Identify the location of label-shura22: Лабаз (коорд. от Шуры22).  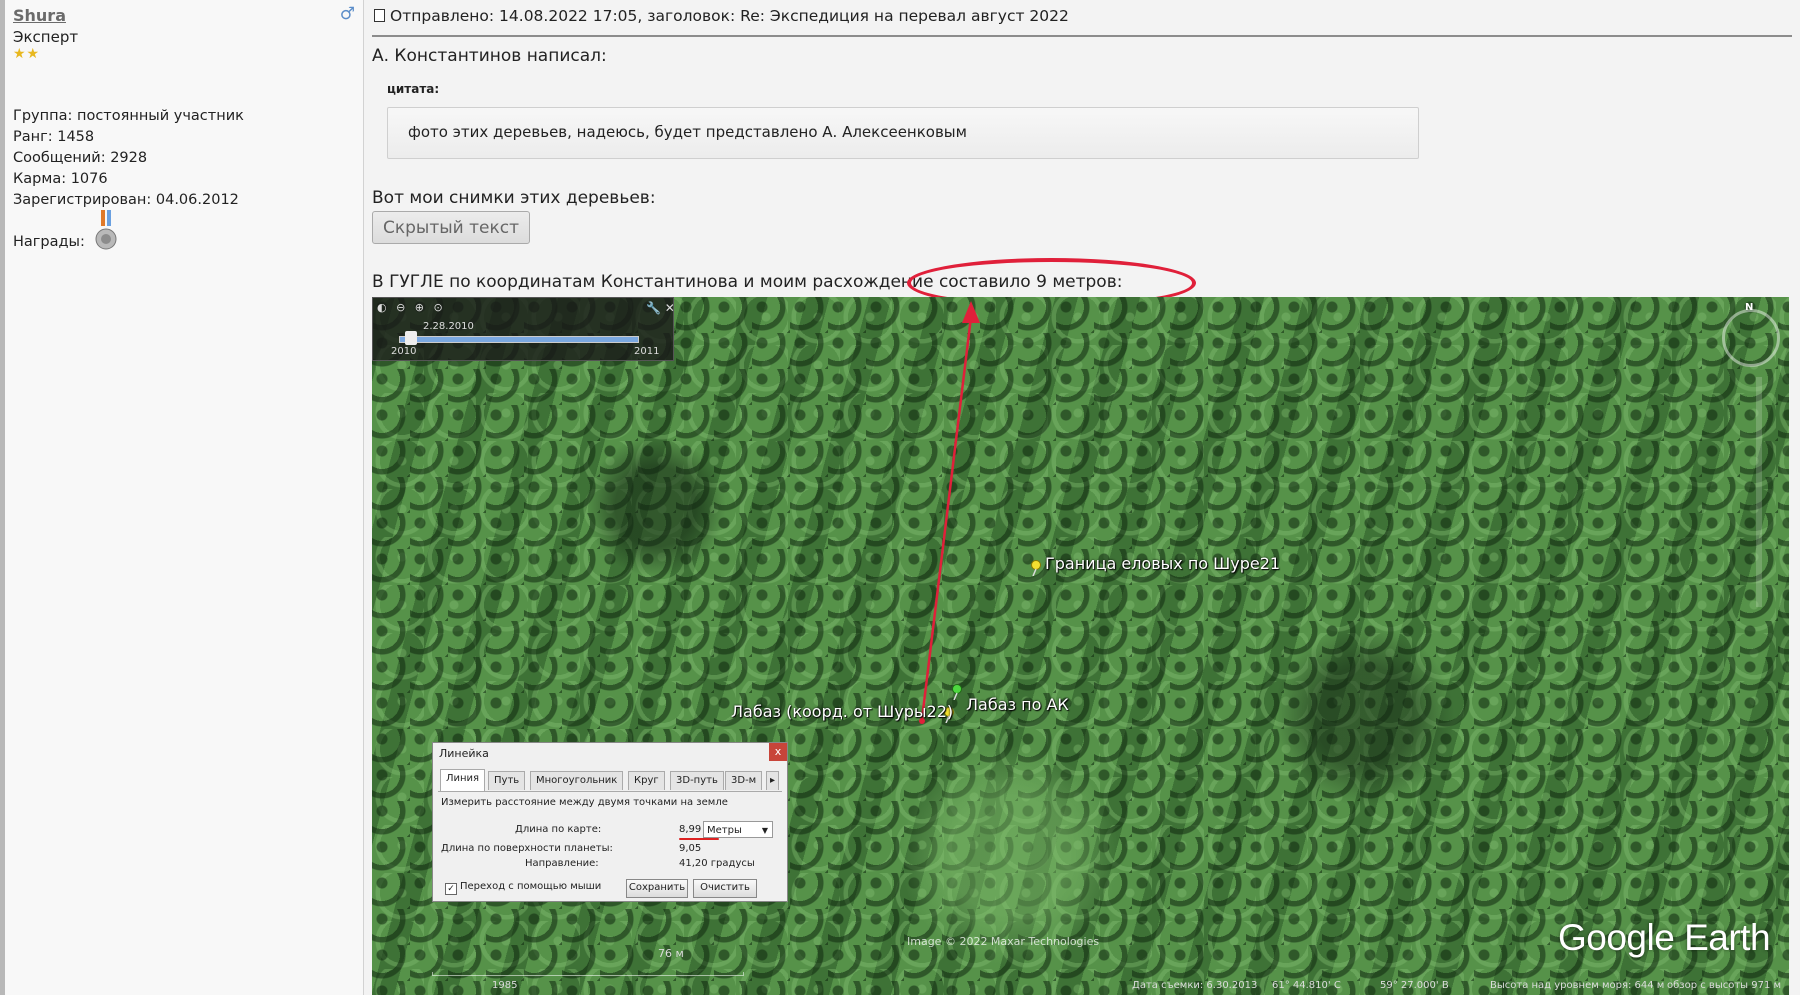
(842, 711).